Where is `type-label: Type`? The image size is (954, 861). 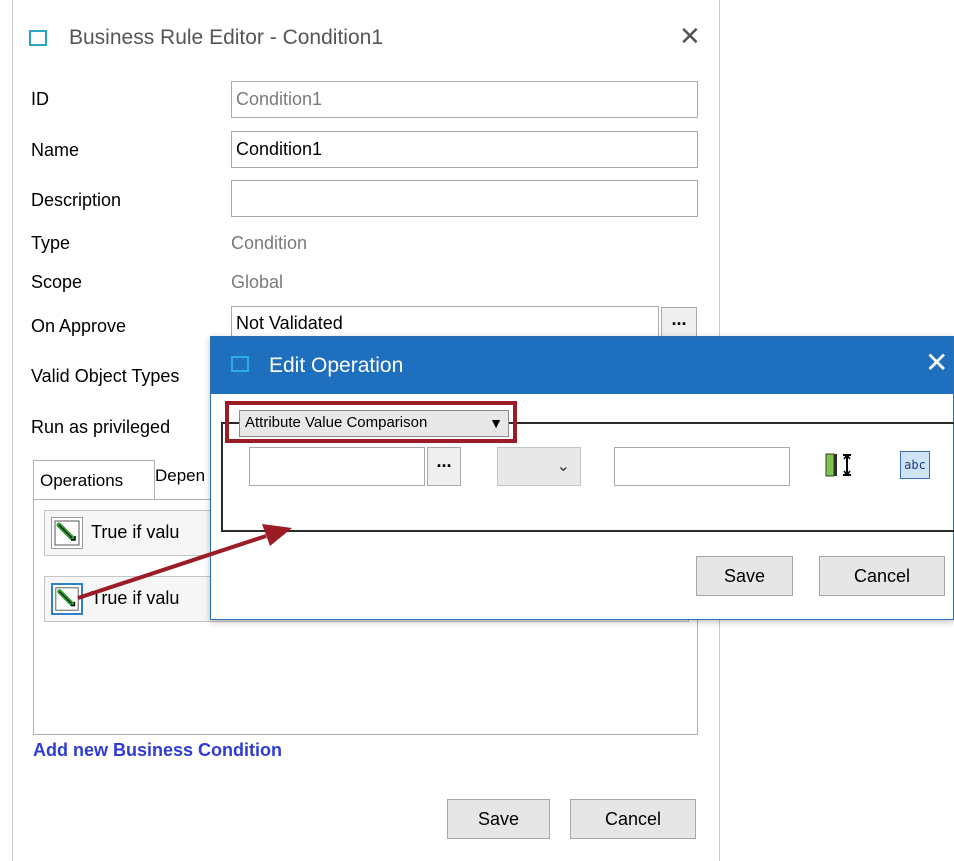 type-label: Type is located at coordinates (51, 243).